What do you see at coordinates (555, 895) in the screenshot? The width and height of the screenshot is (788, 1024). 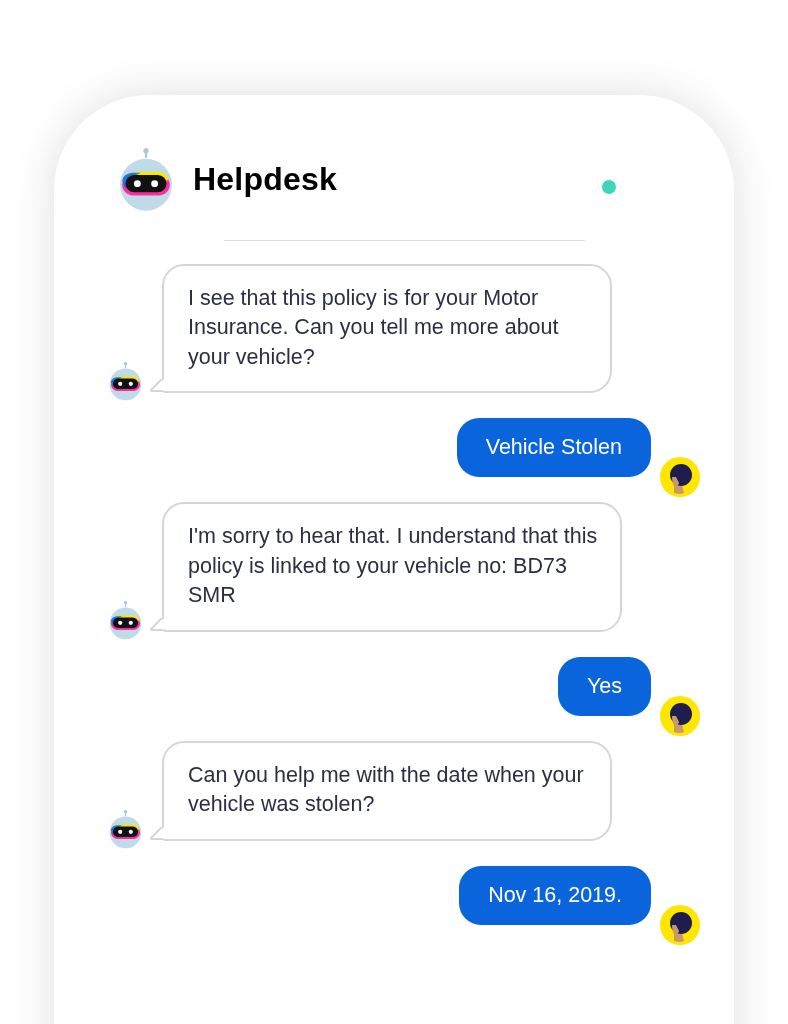 I see `user-message: Nov 16, 2019.` at bounding box center [555, 895].